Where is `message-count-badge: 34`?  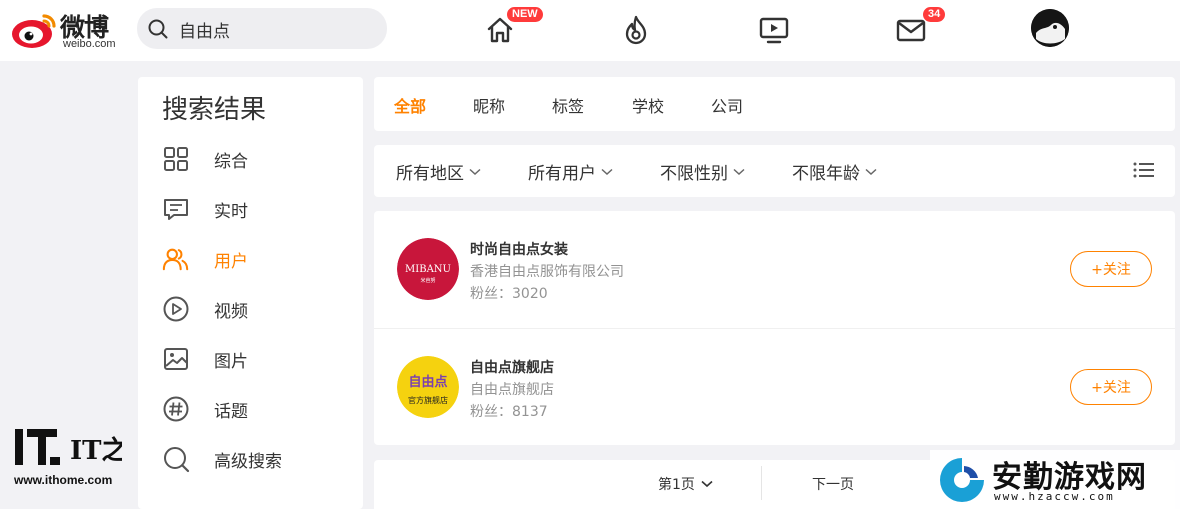 message-count-badge: 34 is located at coordinates (934, 14).